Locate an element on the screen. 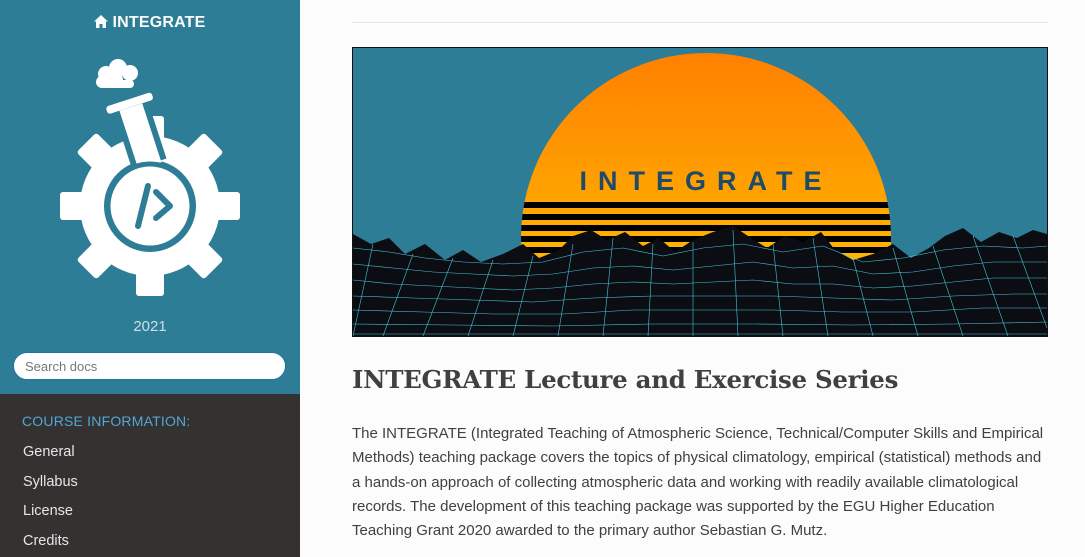 This screenshot has height=557, width=1085. nav-list: General Syllabus License Credits is located at coordinates (150, 497).